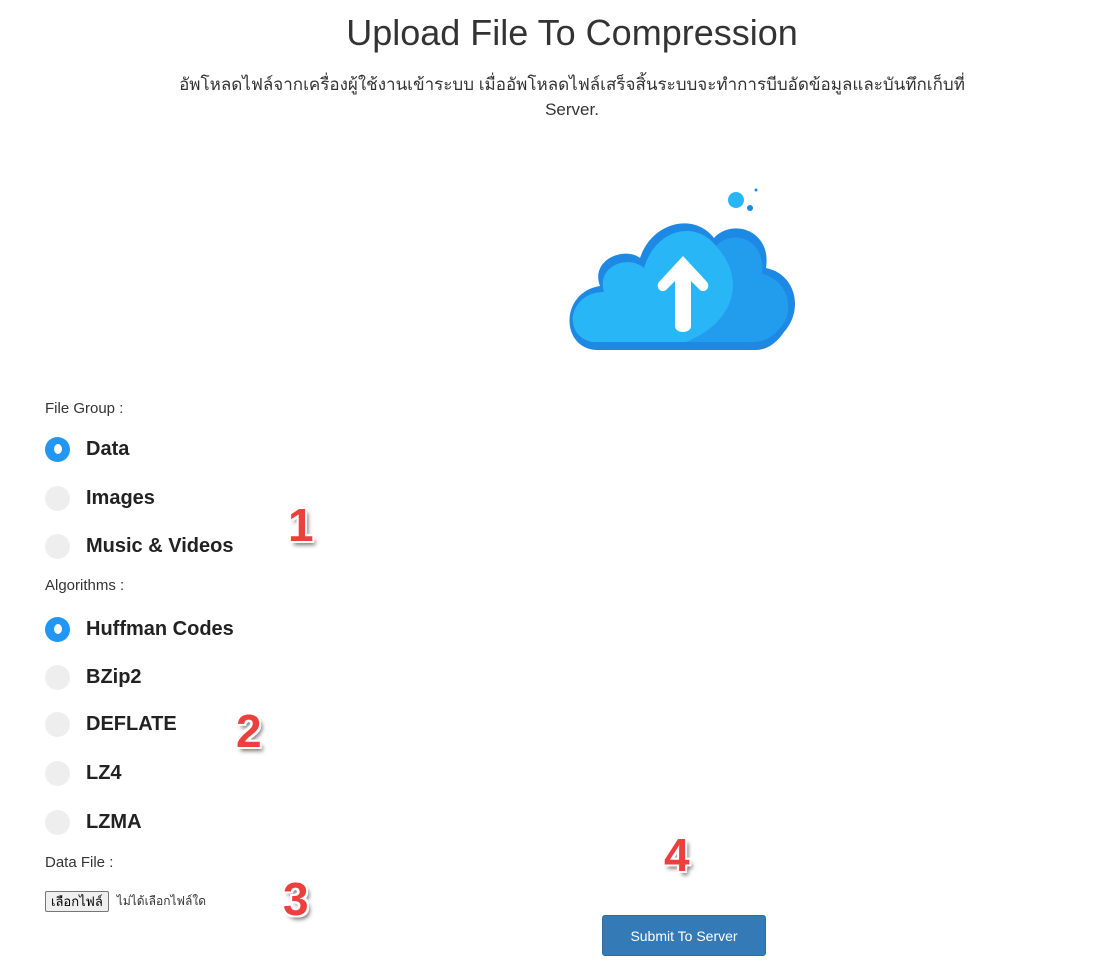 The height and width of the screenshot is (971, 1110). I want to click on page-title: Upload File To Compression, so click(572, 32).